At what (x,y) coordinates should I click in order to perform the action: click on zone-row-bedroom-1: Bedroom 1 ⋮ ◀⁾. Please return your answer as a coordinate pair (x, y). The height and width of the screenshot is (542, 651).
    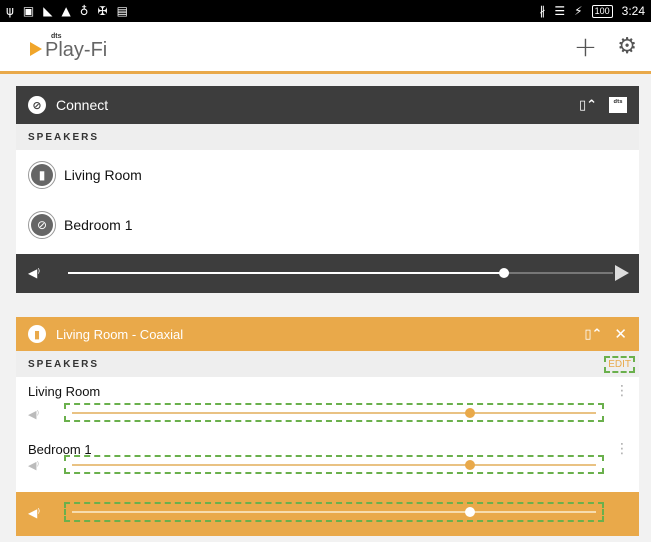
    Looking at the image, I should click on (327, 464).